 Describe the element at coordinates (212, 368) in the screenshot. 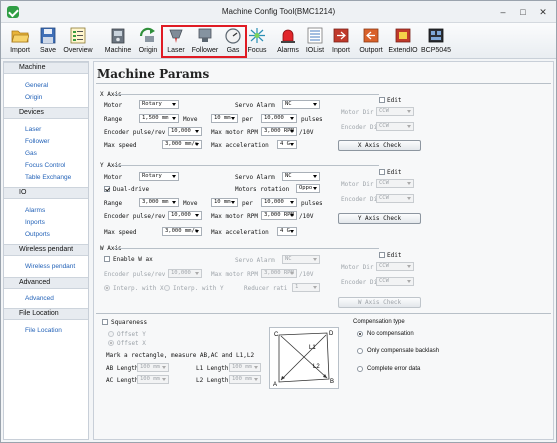

I see `l1-length-label: L1 Length` at that location.